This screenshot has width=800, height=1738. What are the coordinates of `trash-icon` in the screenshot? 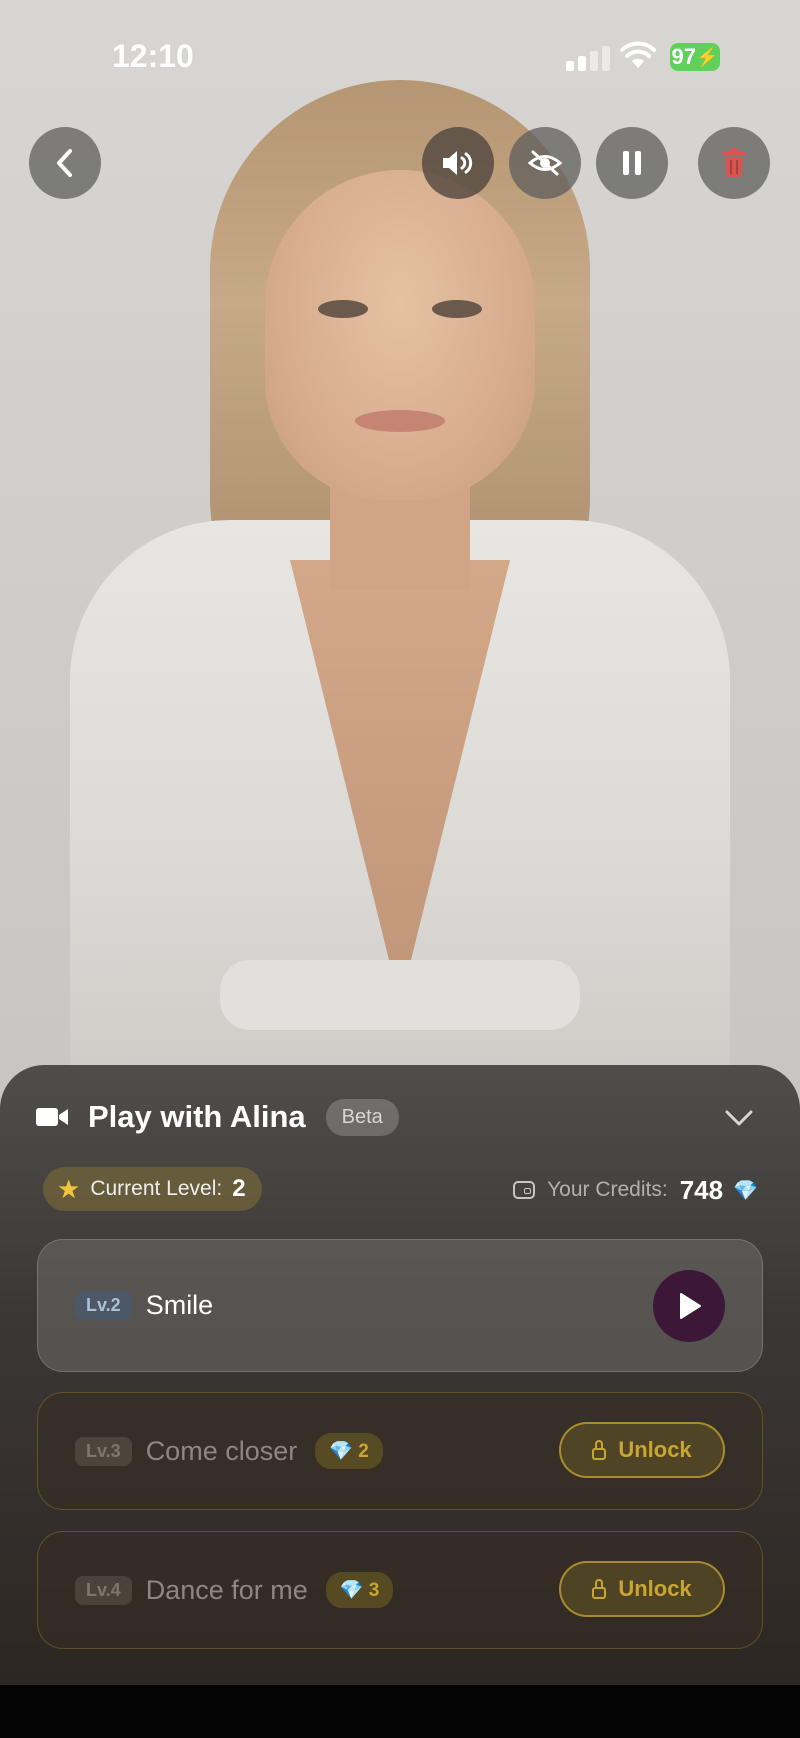 It's located at (734, 162).